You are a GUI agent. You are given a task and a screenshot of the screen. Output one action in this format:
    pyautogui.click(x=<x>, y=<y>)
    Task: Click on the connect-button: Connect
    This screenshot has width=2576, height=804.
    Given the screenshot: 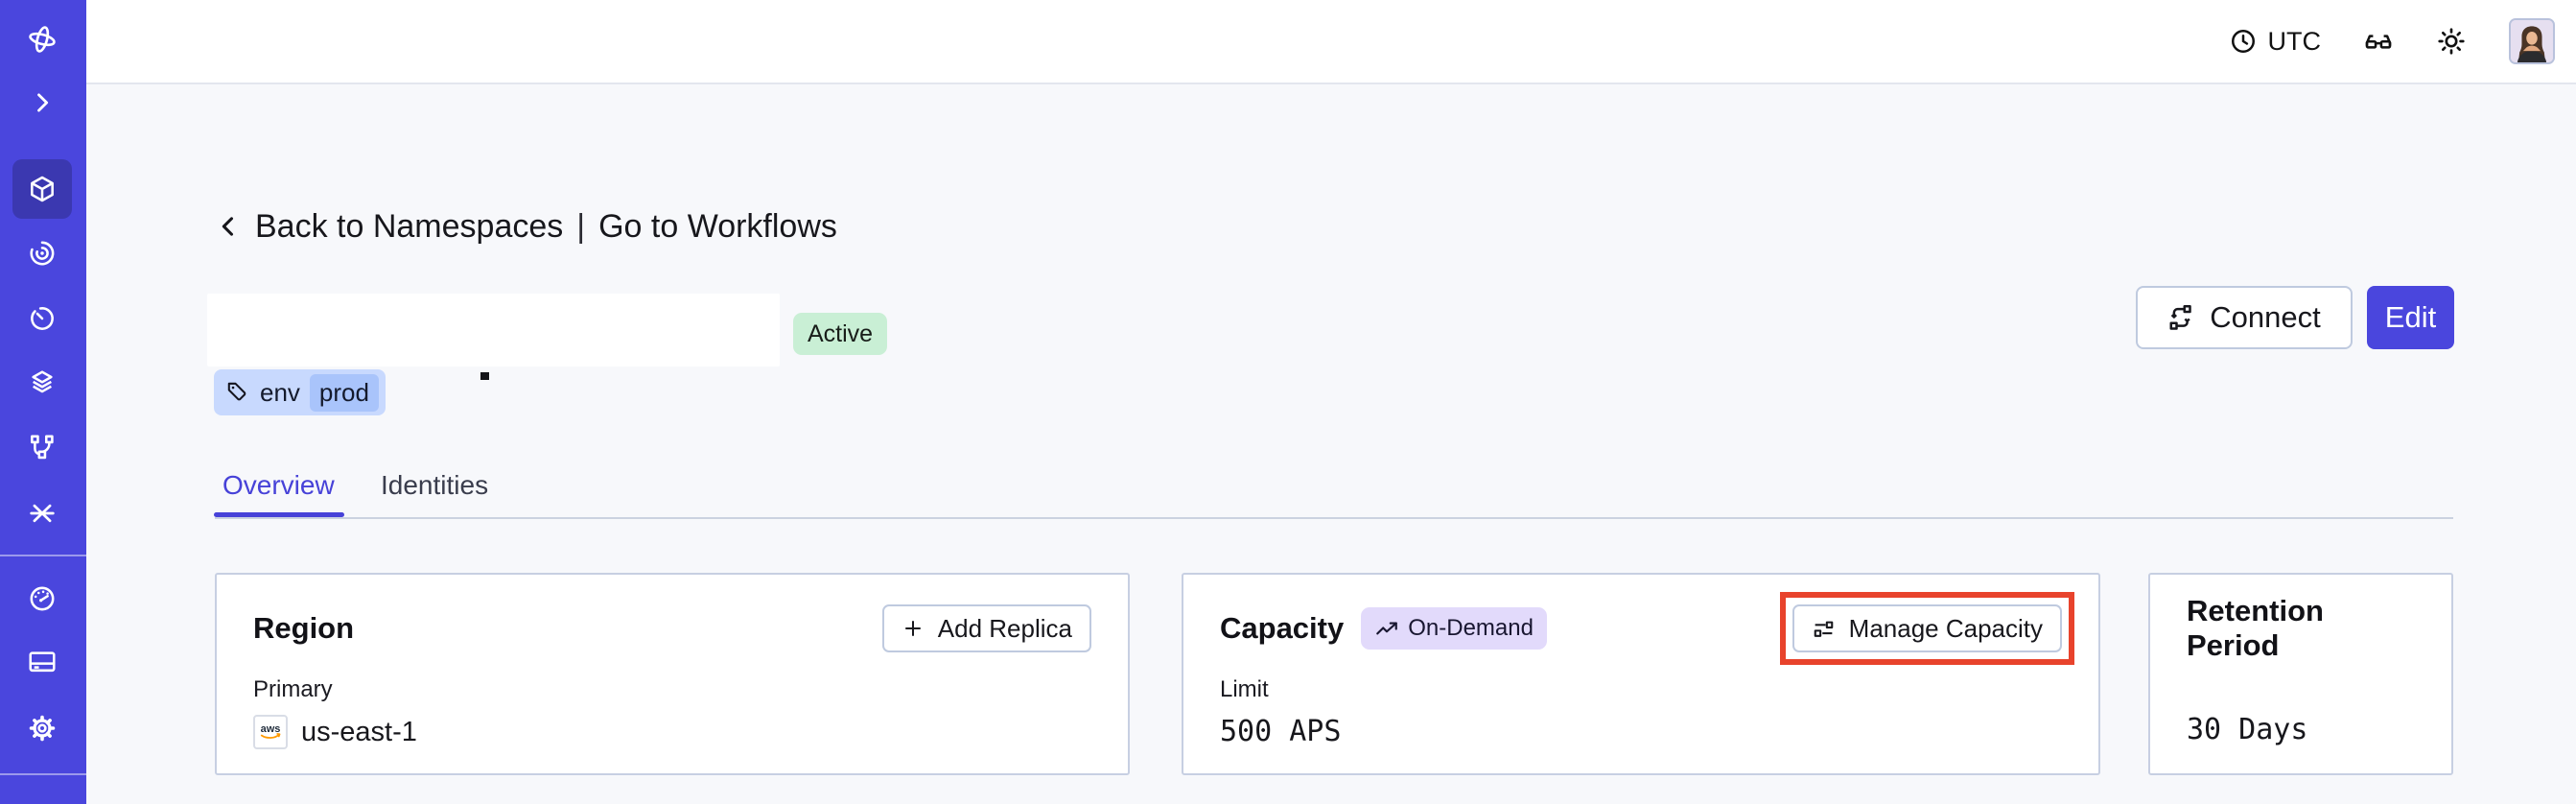 What is the action you would take?
    pyautogui.click(x=2244, y=318)
    